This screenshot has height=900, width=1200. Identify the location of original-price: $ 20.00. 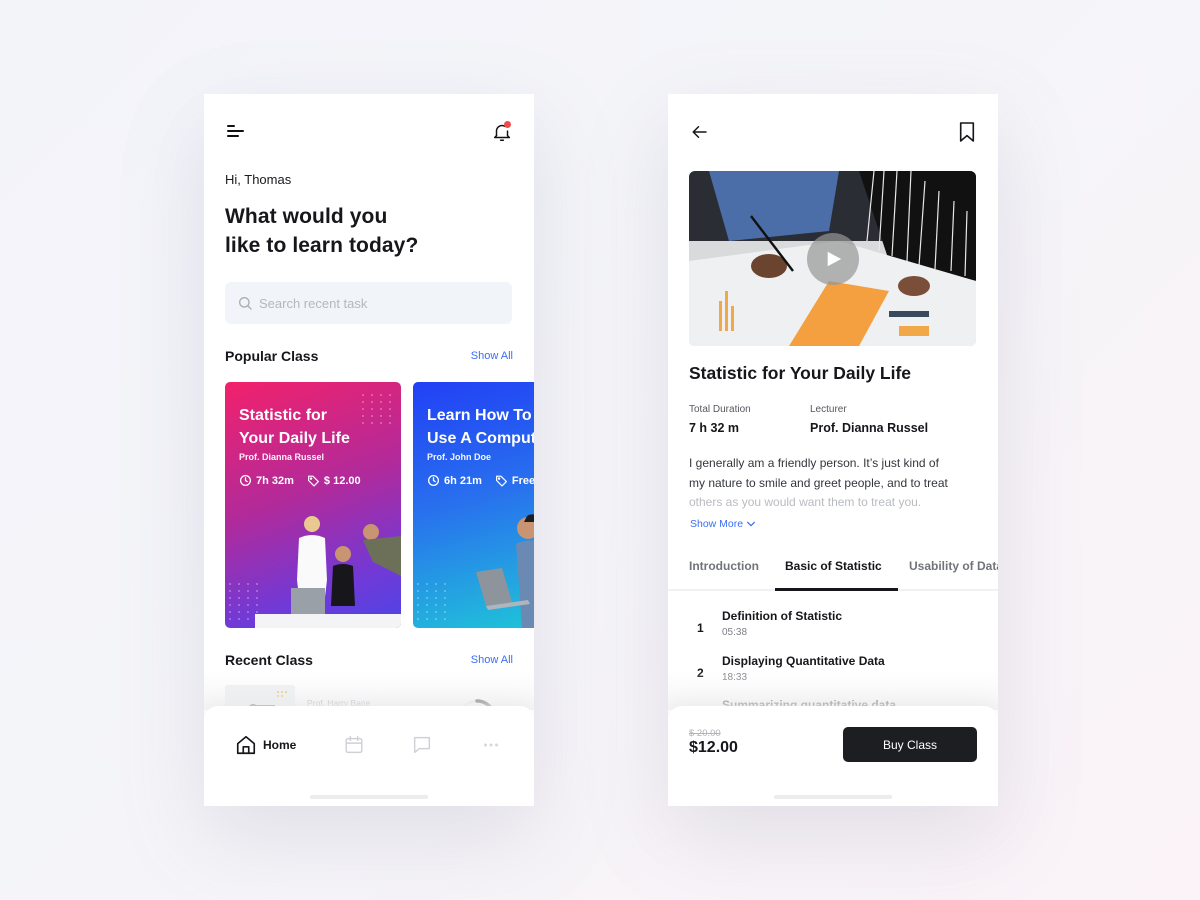
(705, 733).